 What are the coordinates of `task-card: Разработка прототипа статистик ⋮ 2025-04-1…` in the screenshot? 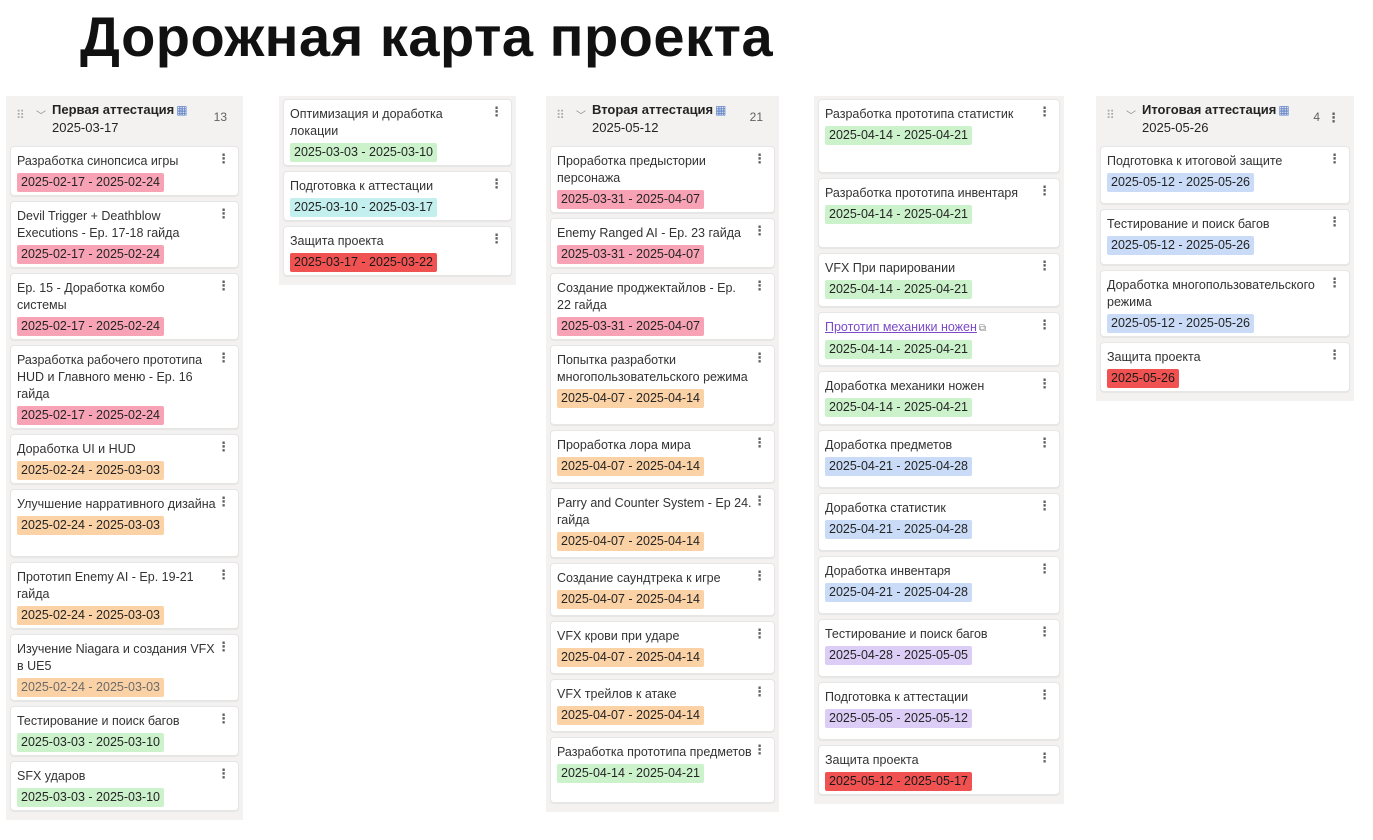 It's located at (939, 136).